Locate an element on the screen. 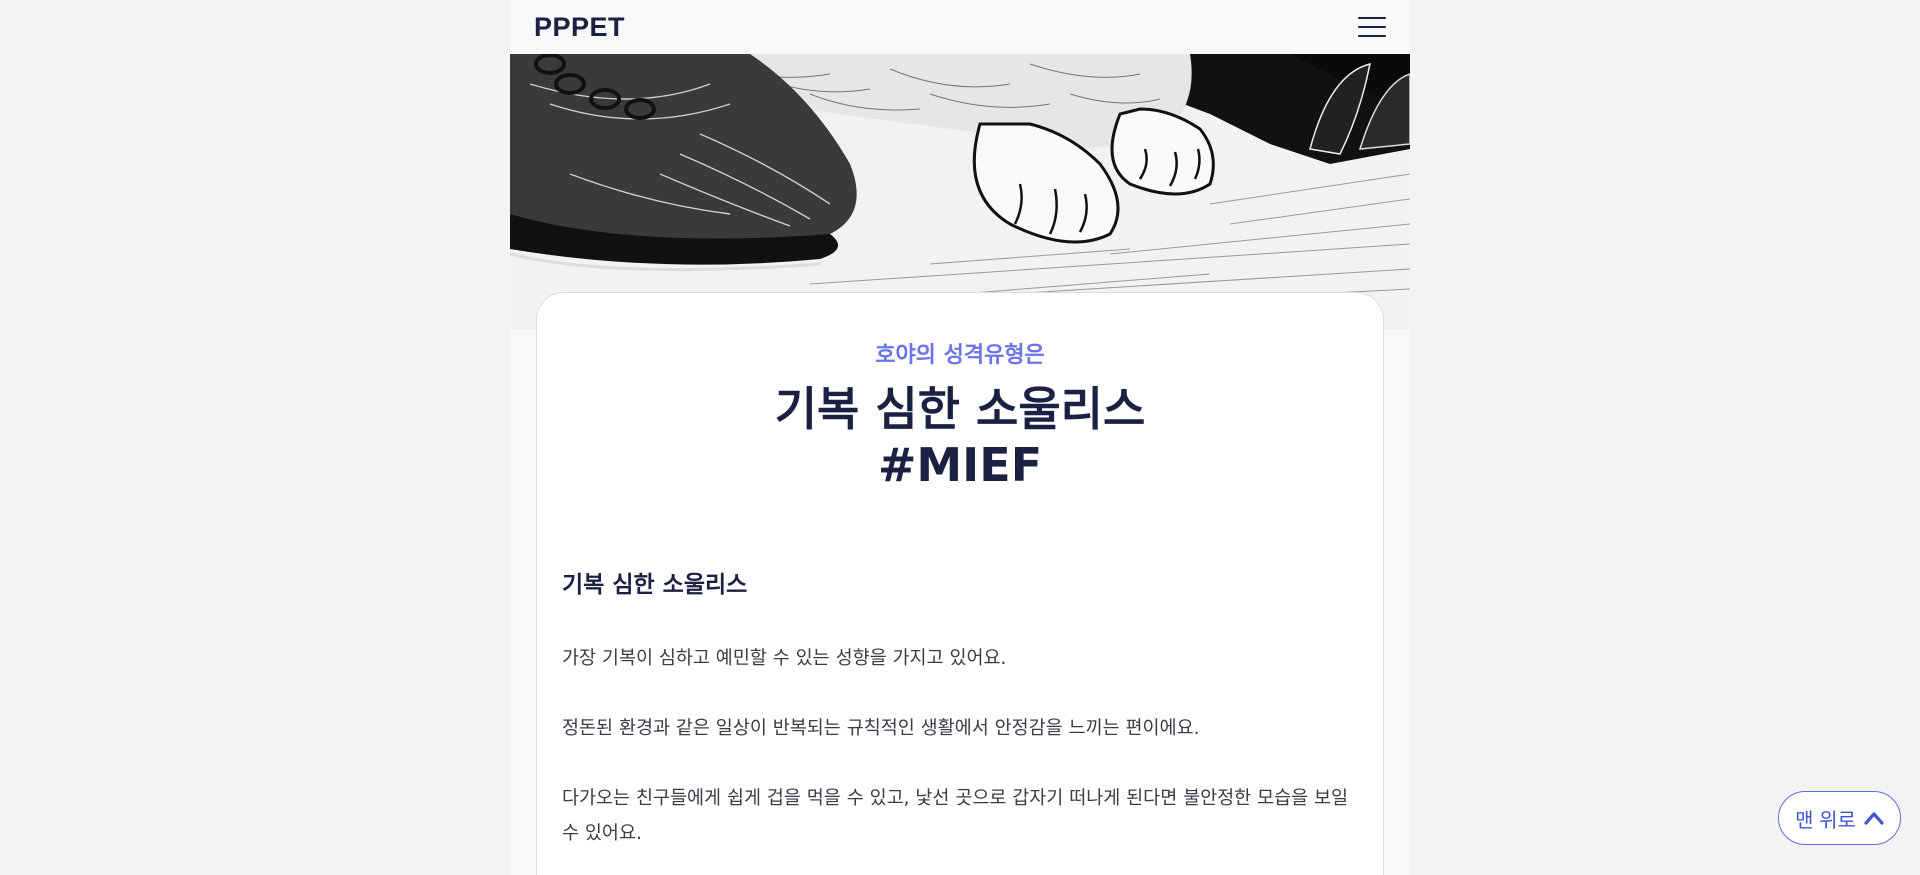 The height and width of the screenshot is (875, 1920). result-title: 기복 심한 소울리스 #MIEF is located at coordinates (960, 437).